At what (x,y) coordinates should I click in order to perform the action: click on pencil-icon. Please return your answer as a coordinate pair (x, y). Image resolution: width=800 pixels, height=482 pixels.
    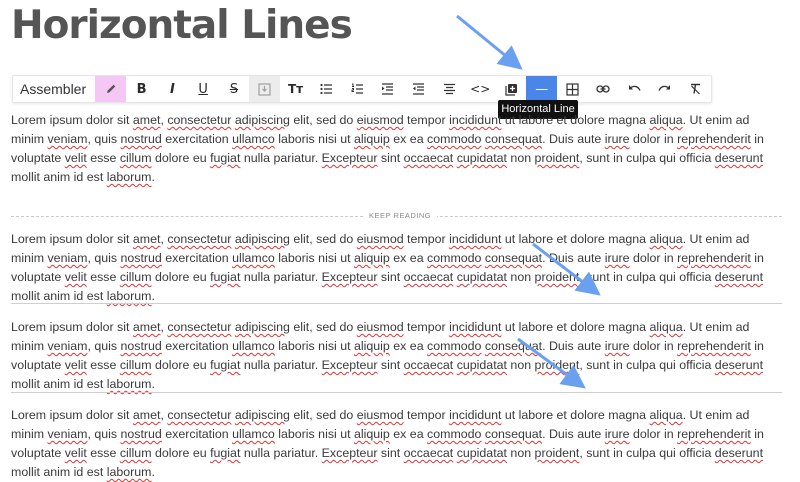
    Looking at the image, I should click on (111, 88).